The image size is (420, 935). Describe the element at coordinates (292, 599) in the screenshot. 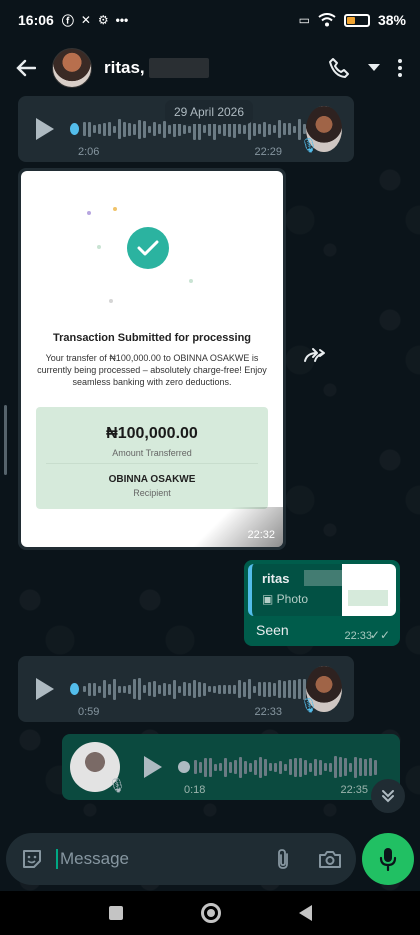

I see `quoted-type-label: Photo` at that location.